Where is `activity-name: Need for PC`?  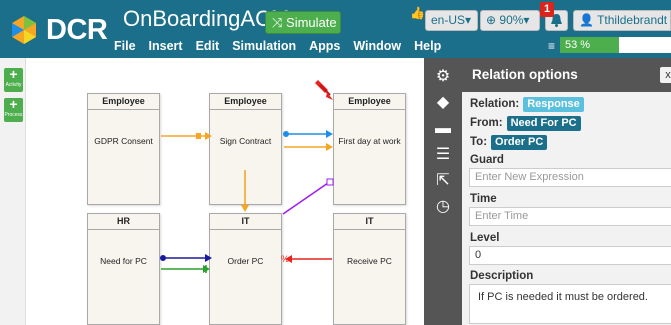 activity-name: Need for PC is located at coordinates (123, 261).